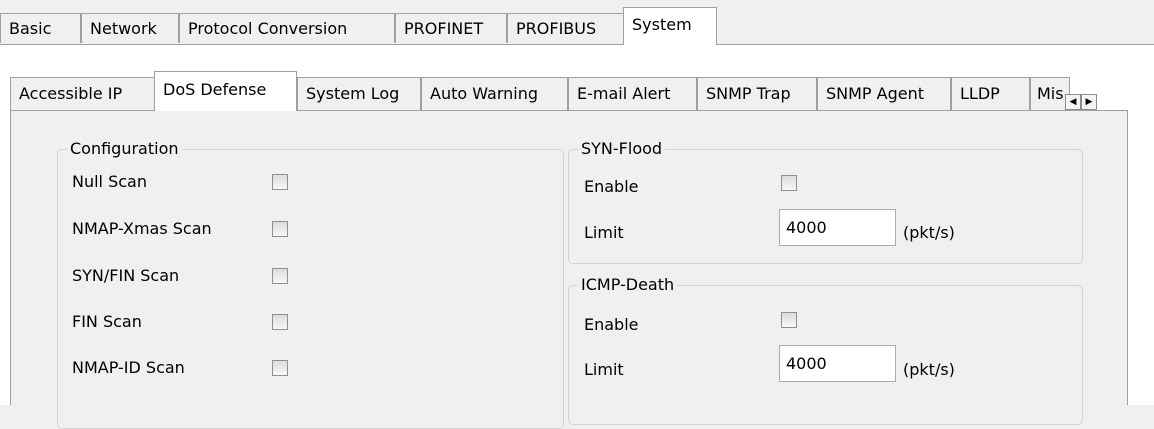 This screenshot has width=1154, height=429. Describe the element at coordinates (40, 28) in the screenshot. I see `tab-basic: Basic` at that location.